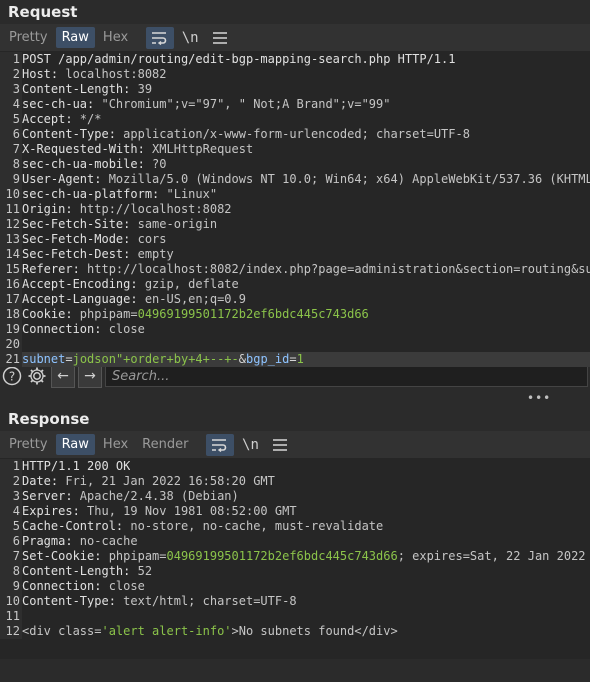 This screenshot has width=590, height=682. Describe the element at coordinates (295, 299) in the screenshot. I see `request-line: 17 Accept-Language: en-US,en;q=0.9` at that location.